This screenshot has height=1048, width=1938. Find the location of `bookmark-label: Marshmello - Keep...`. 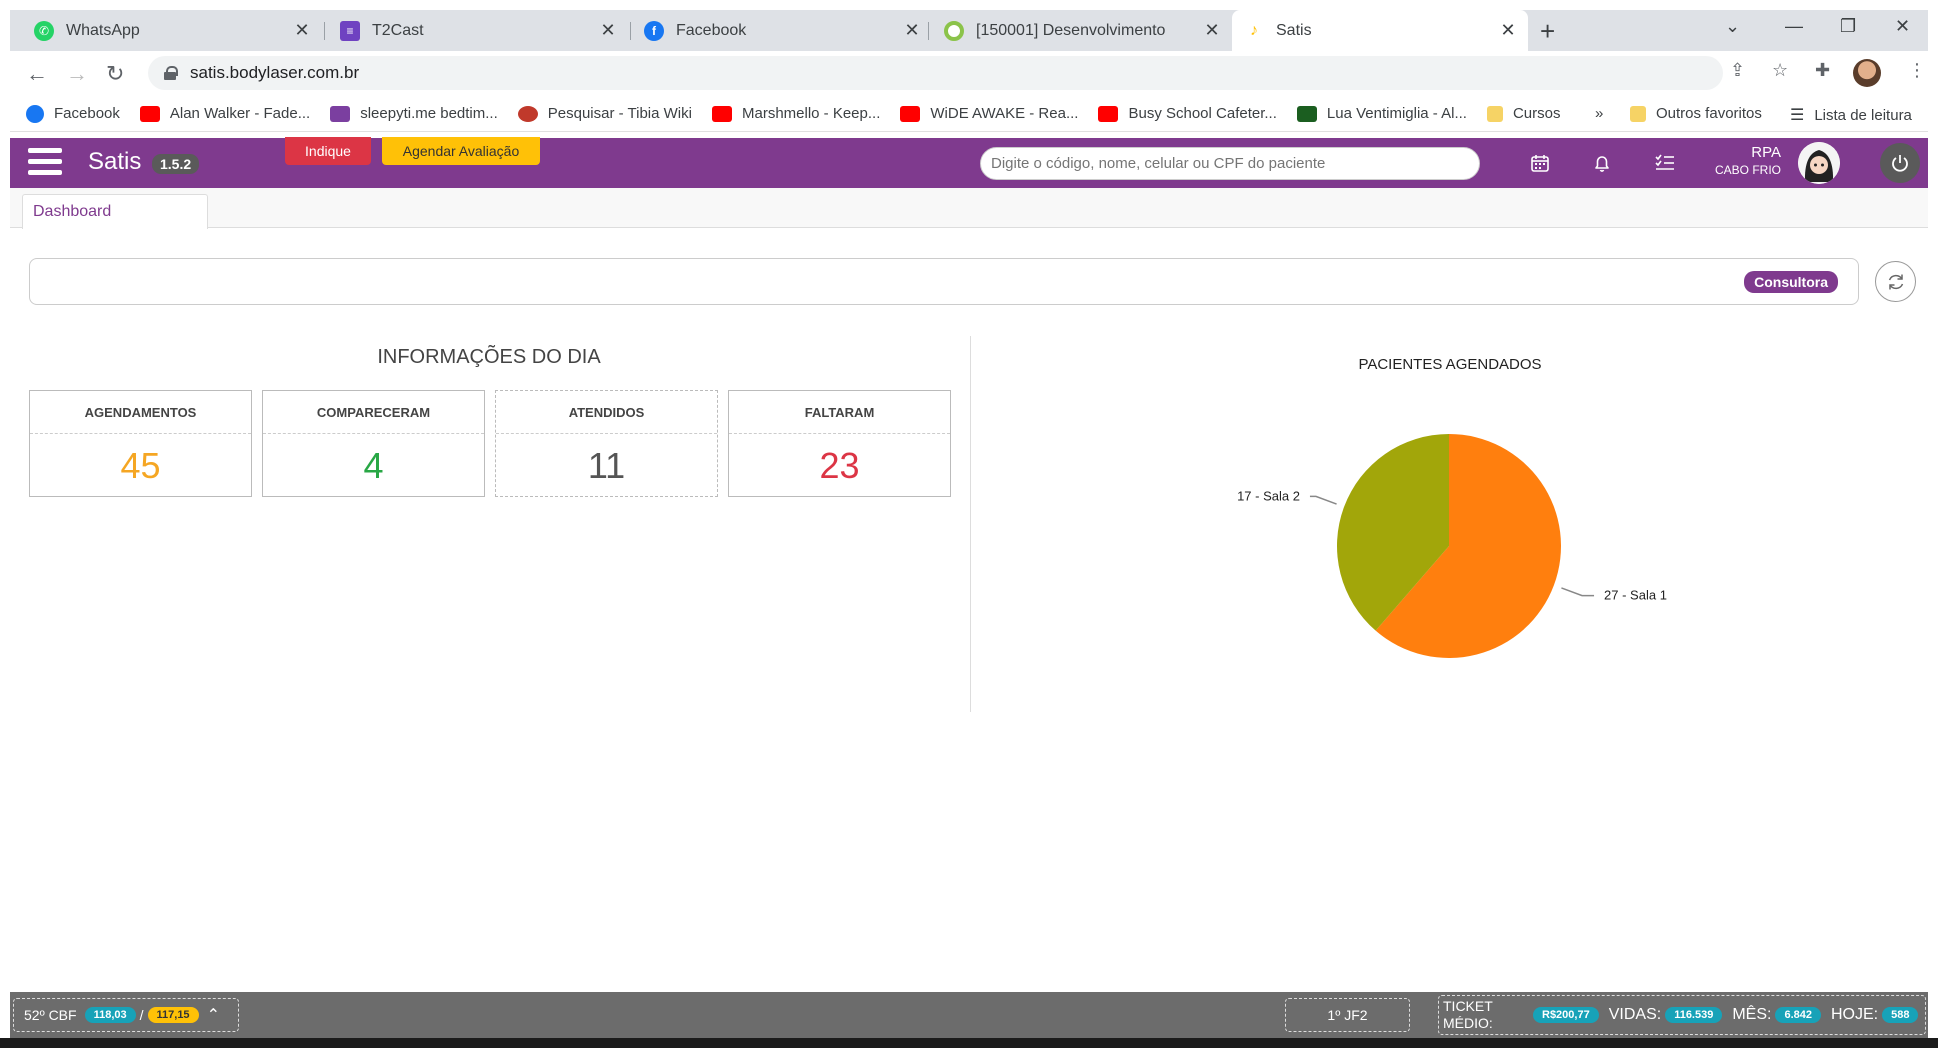

bookmark-label: Marshmello - Keep... is located at coordinates (811, 113).